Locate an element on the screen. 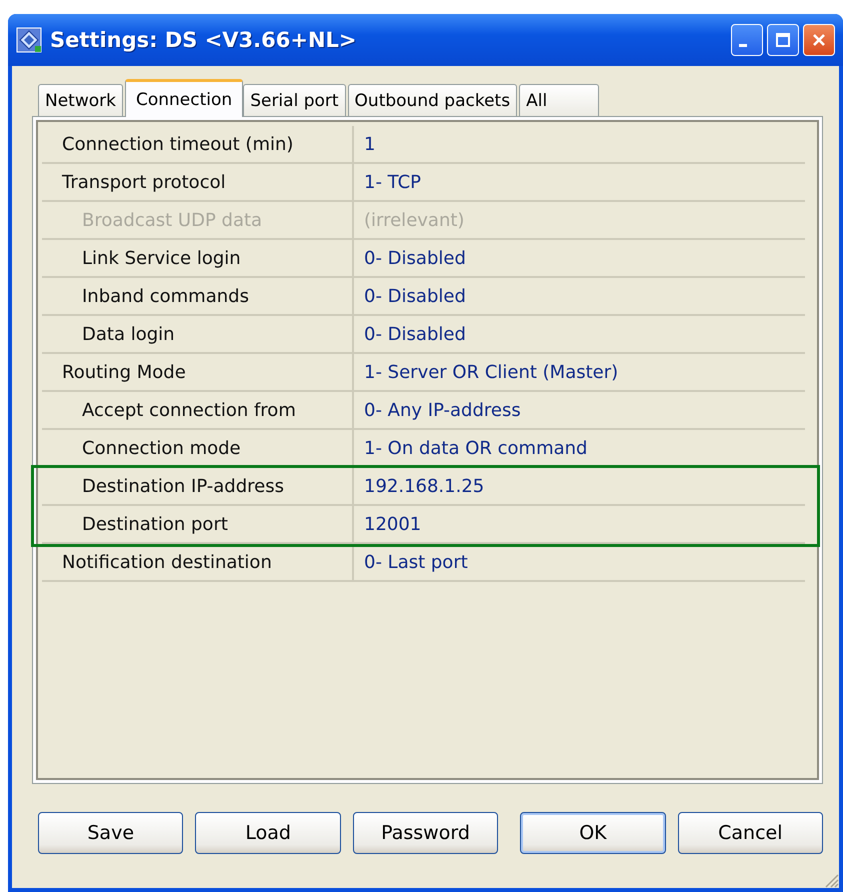 This screenshot has height=892, width=843. setting-value: 192.168.1.25 is located at coordinates (419, 486).